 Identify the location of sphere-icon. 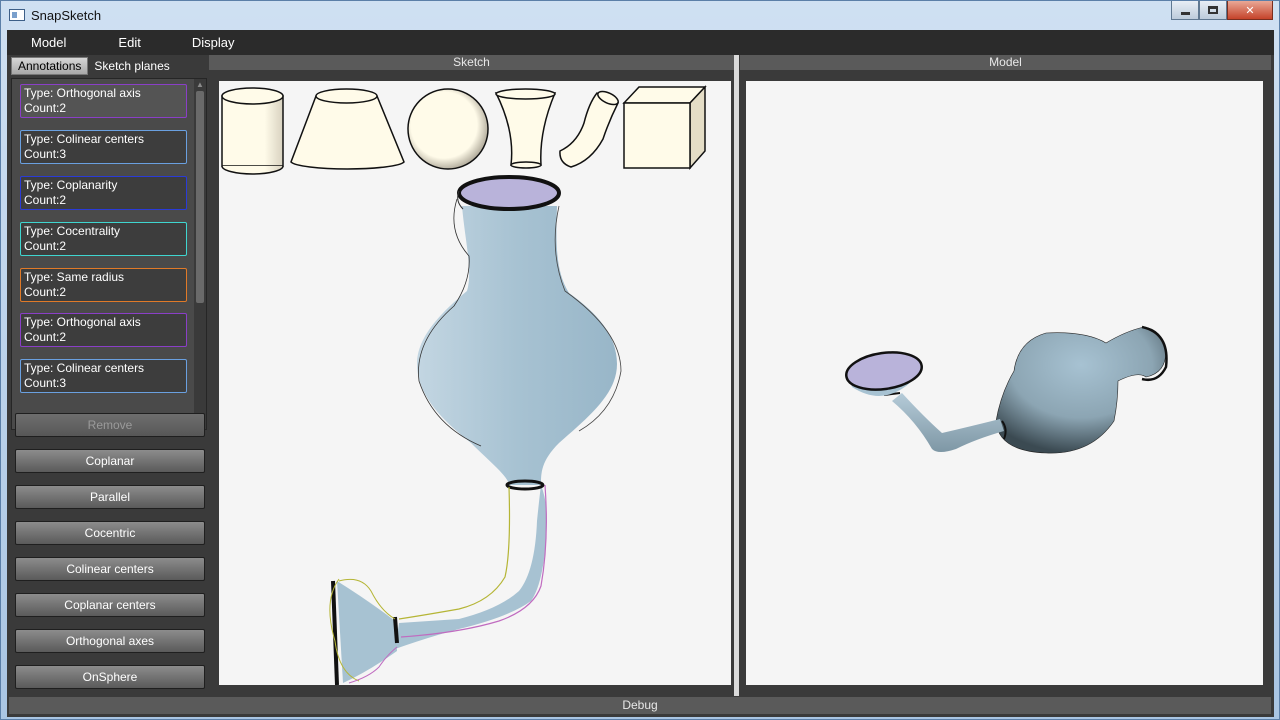
(448, 129).